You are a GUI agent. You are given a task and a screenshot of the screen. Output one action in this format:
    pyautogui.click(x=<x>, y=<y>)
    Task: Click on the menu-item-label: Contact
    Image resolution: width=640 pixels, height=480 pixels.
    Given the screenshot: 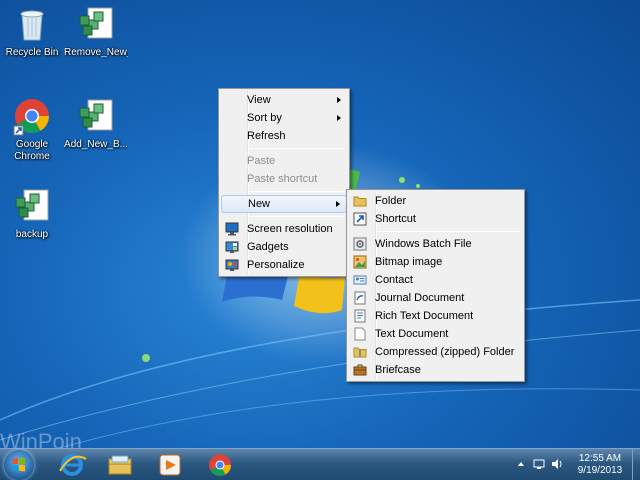 What is the action you would take?
    pyautogui.click(x=394, y=280)
    